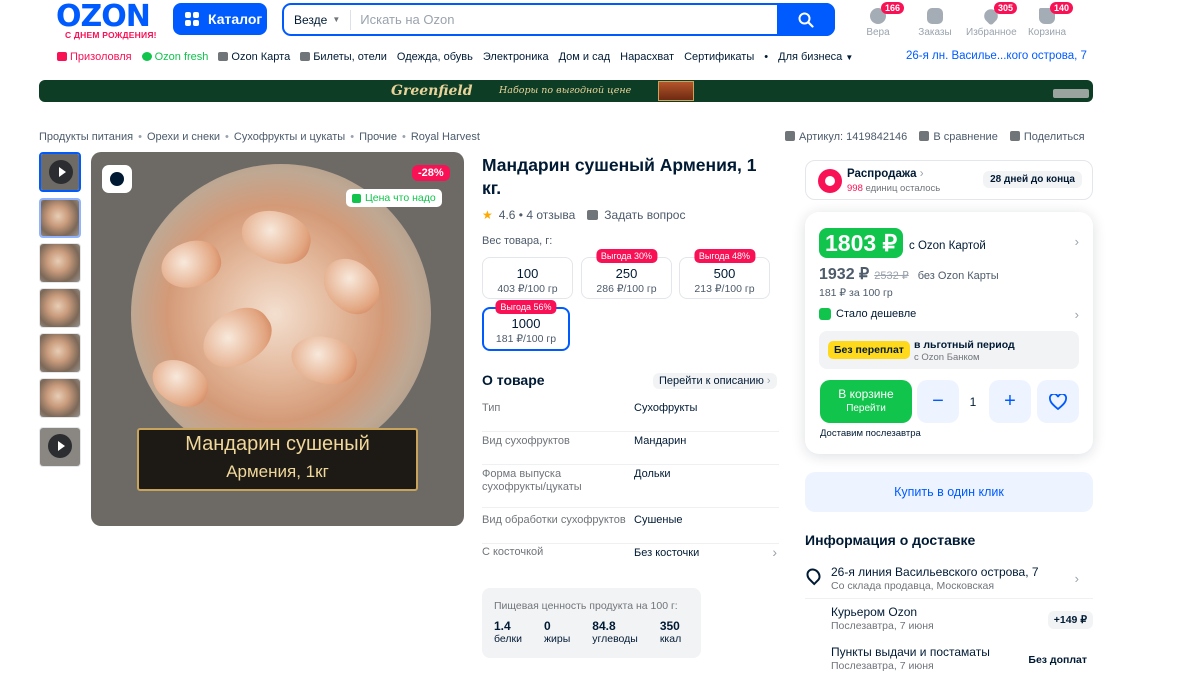  I want to click on weight-option-selected: Выгода 56% 1000 181 ₽/100 гр, so click(526, 325).